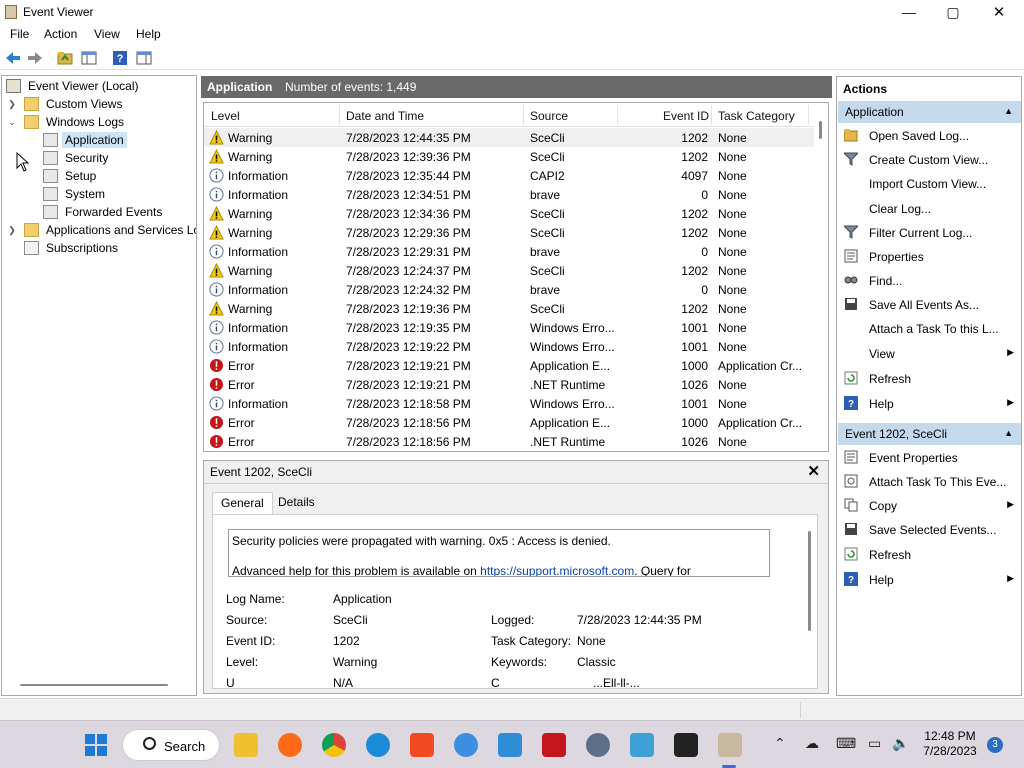 Image resolution: width=1024 pixels, height=768 pixels. Describe the element at coordinates (385, 116) in the screenshot. I see `column-date-time: Date and Time` at that location.